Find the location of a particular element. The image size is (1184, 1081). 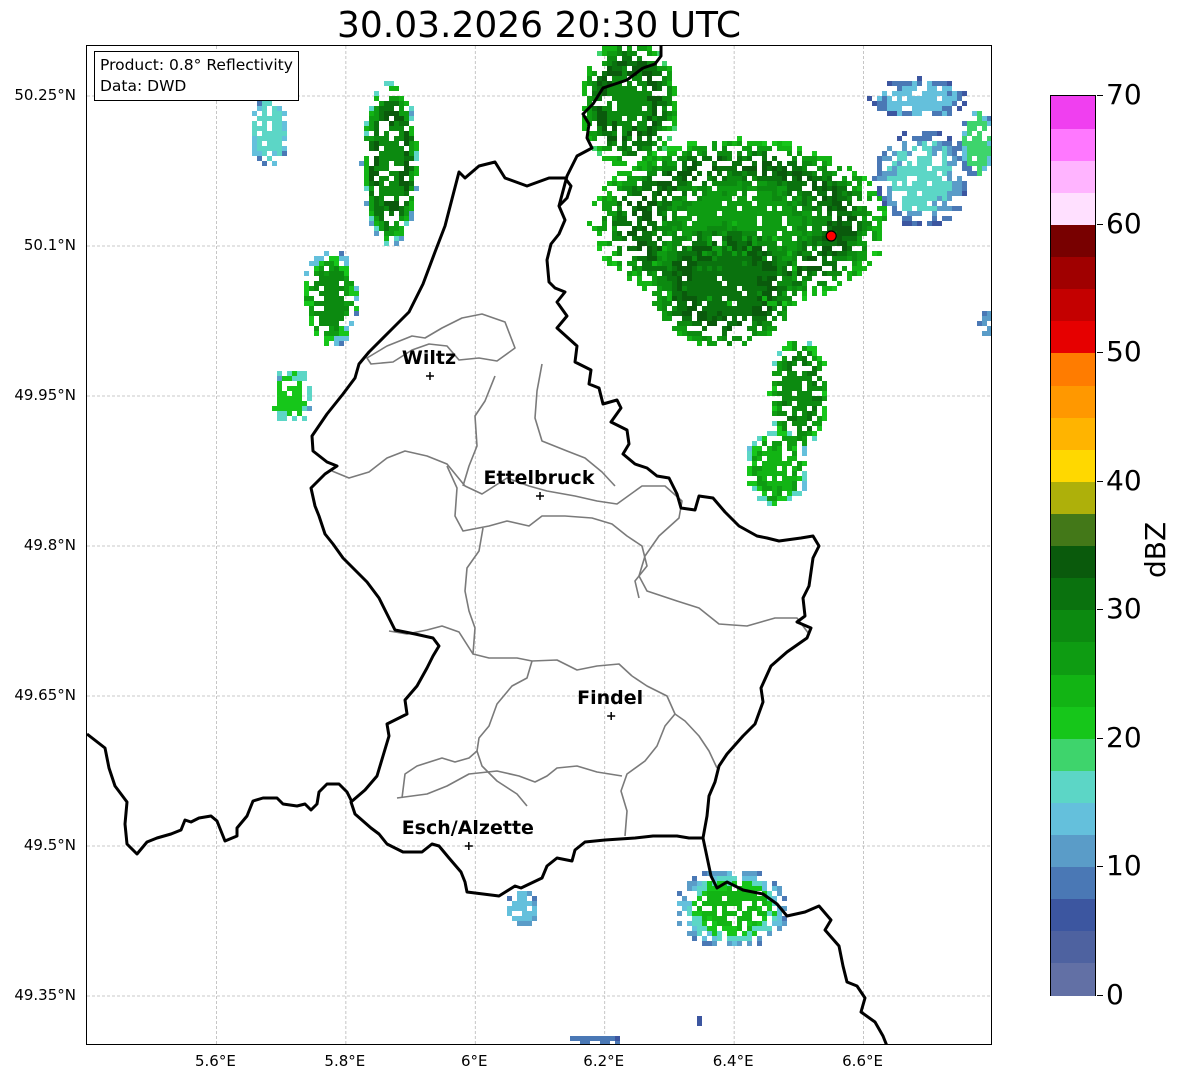

radar-site-marker is located at coordinates (831, 236).